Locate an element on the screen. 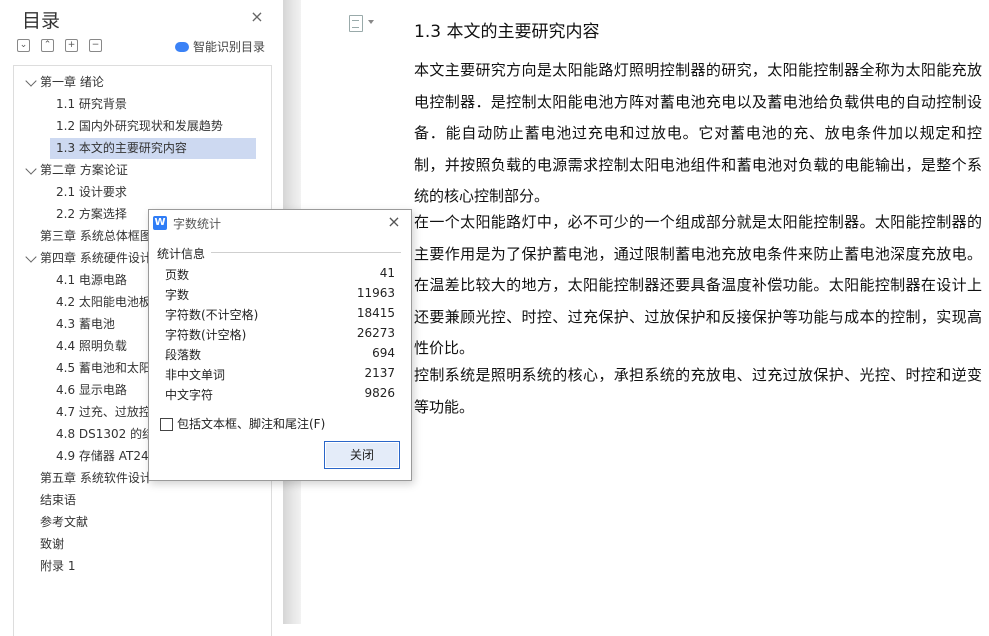  stat-value: 18415 is located at coordinates (375, 313).